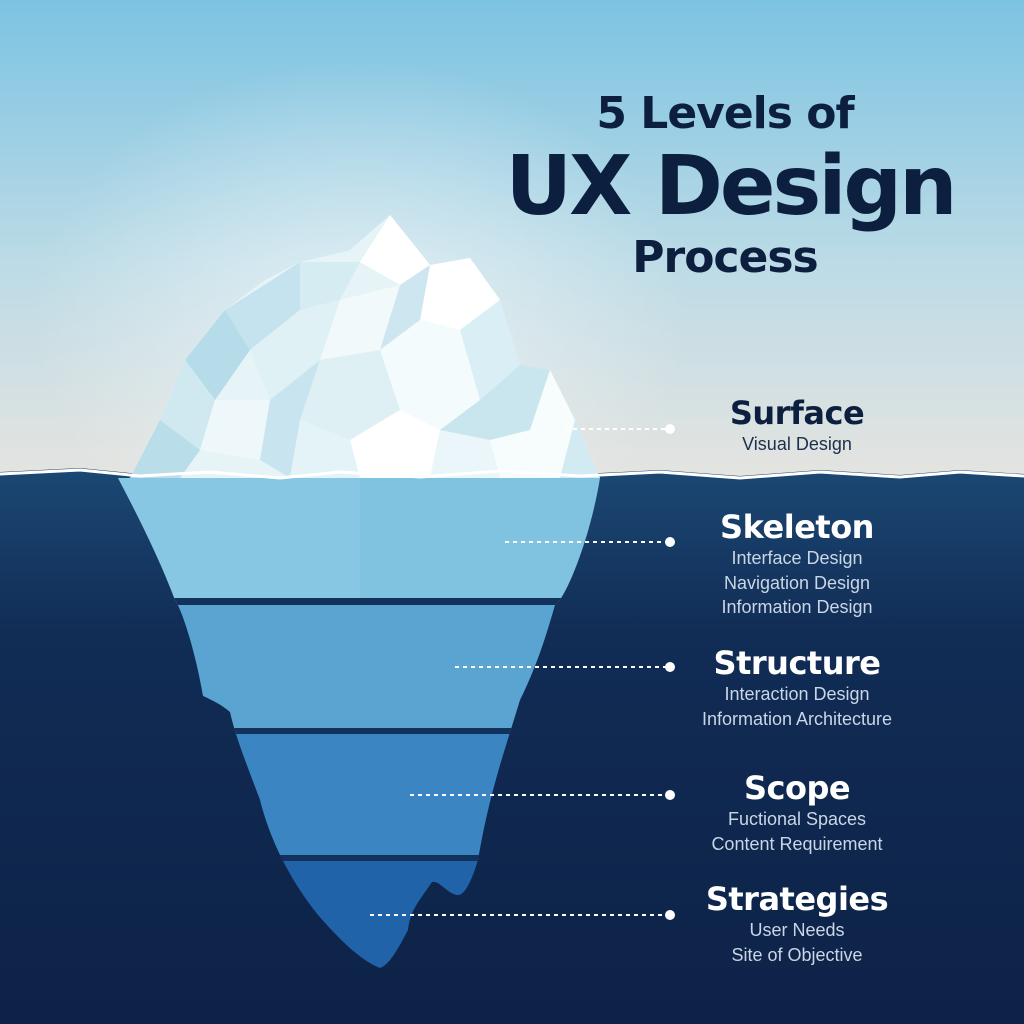 This screenshot has height=1024, width=1024. Describe the element at coordinates (797, 831) in the screenshot. I see `level-items: Fuctional Spaces Content Requirement` at that location.